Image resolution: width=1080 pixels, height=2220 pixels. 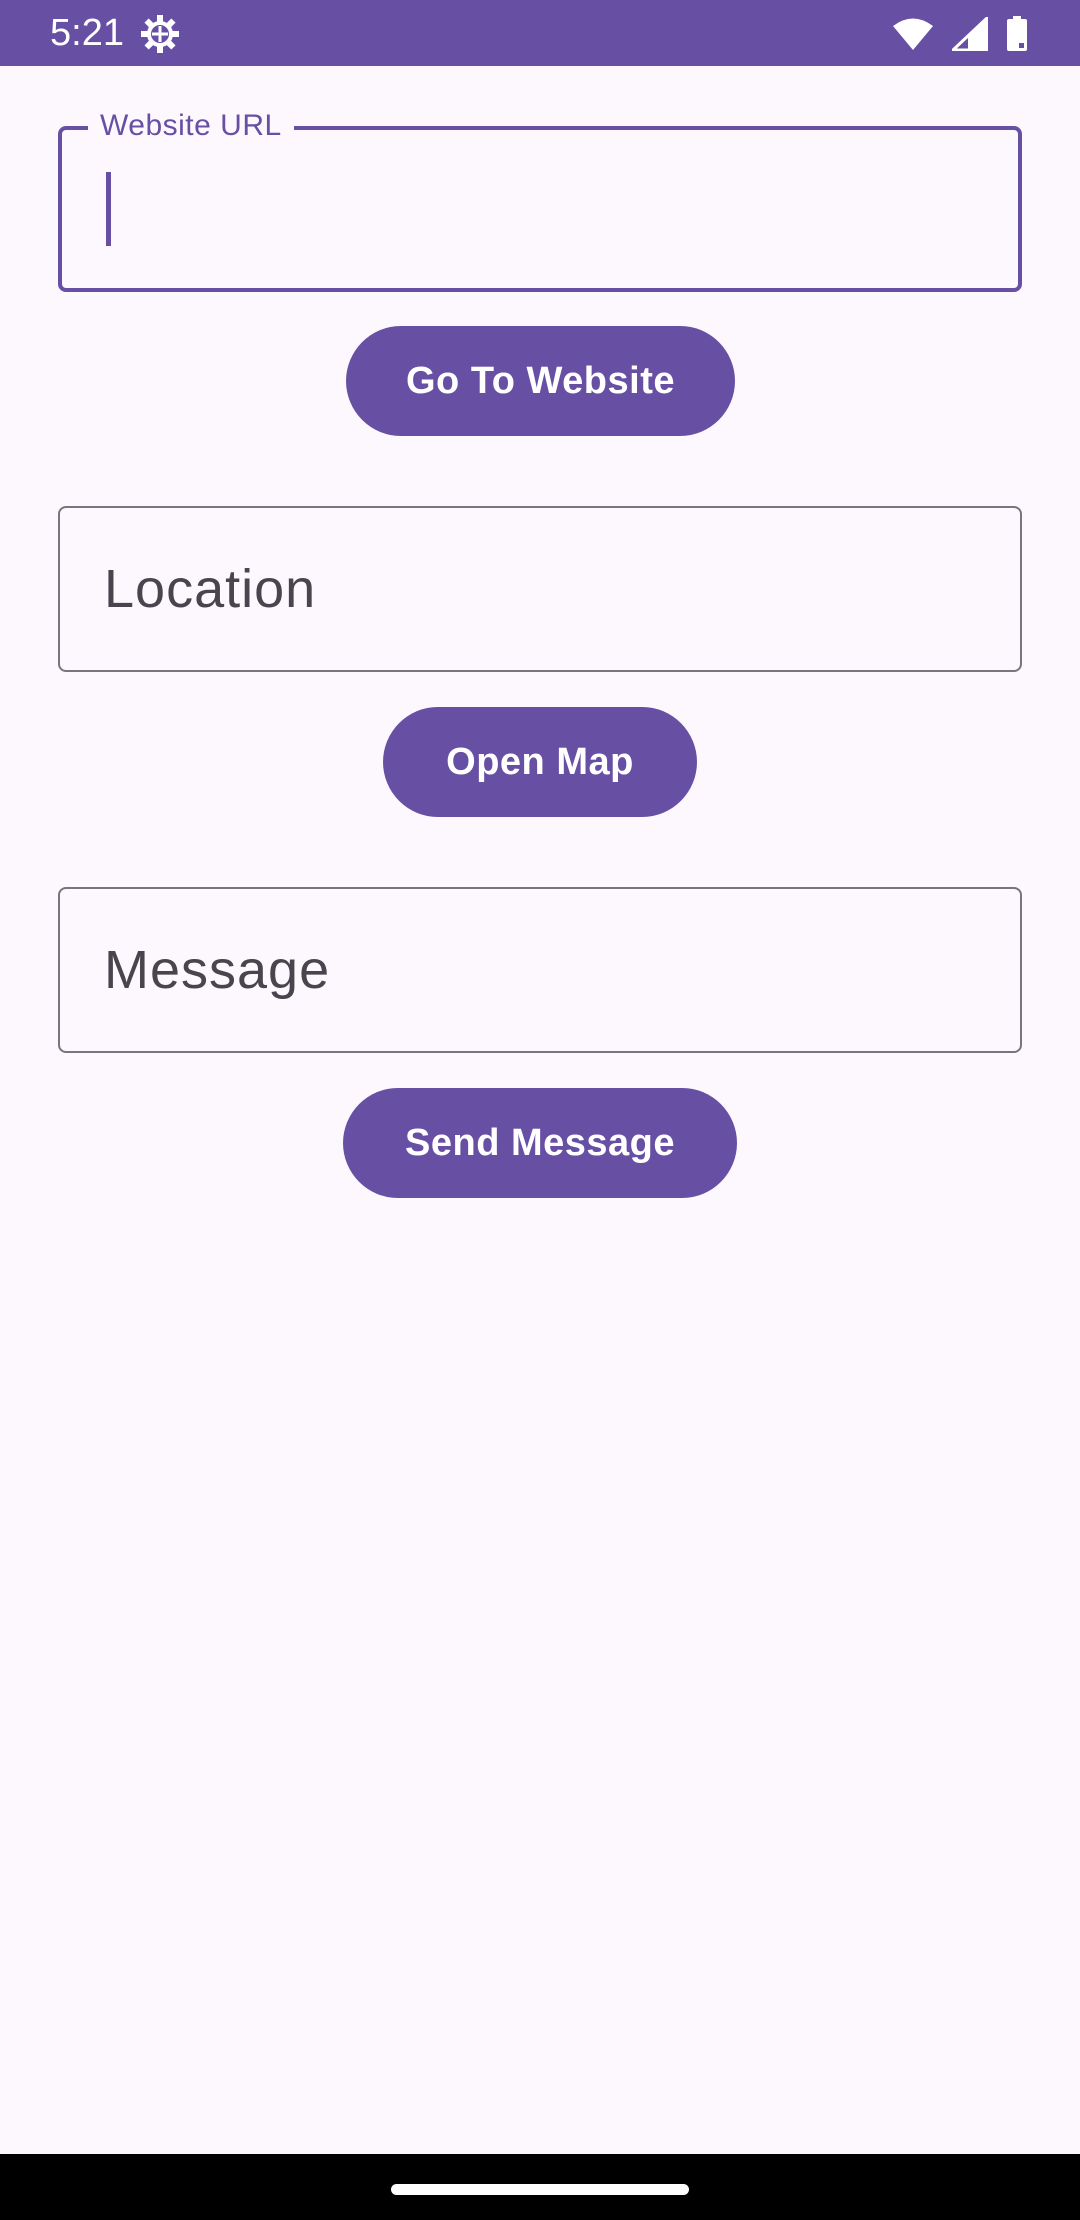 I want to click on website-url-label: Website URL, so click(x=191, y=126).